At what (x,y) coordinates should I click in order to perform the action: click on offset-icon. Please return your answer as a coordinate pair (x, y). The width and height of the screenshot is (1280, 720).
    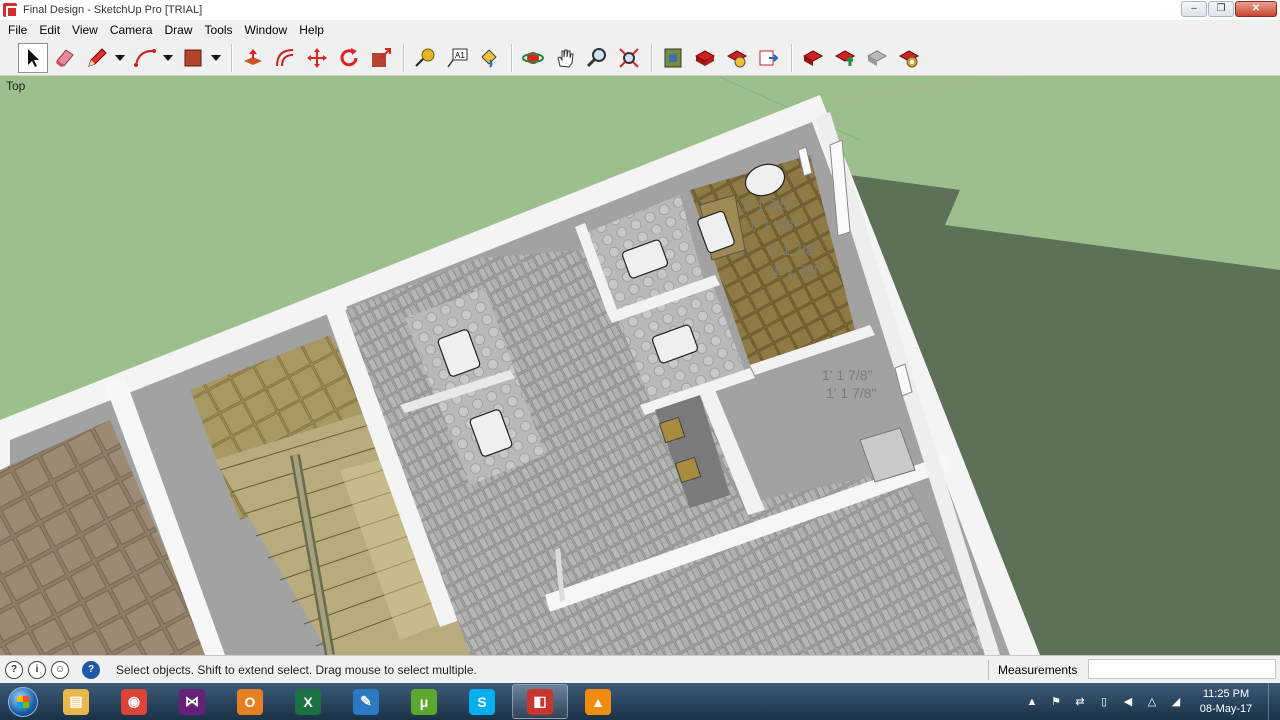
    Looking at the image, I should click on (285, 57).